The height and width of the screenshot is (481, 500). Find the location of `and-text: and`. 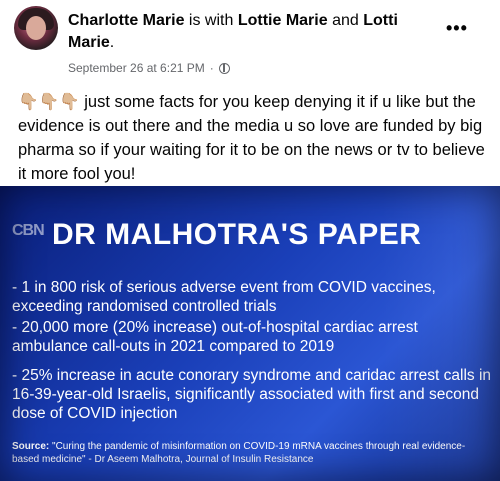

and-text: and is located at coordinates (345, 20).